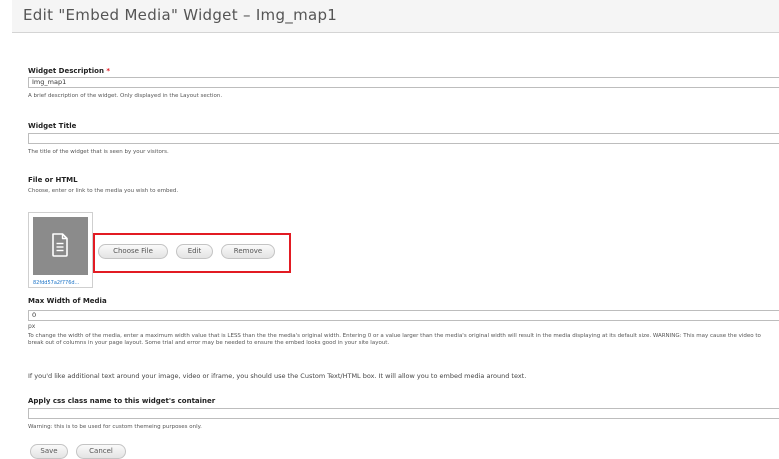 The height and width of the screenshot is (459, 779). What do you see at coordinates (403, 82) in the screenshot?
I see `widget-description-input` at bounding box center [403, 82].